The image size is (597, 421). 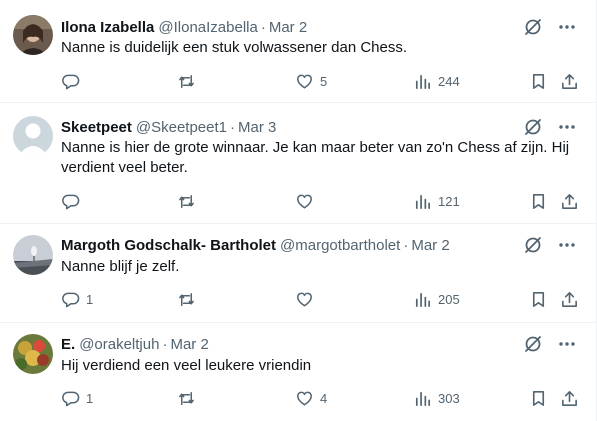 I want to click on views-count: 244, so click(x=449, y=81).